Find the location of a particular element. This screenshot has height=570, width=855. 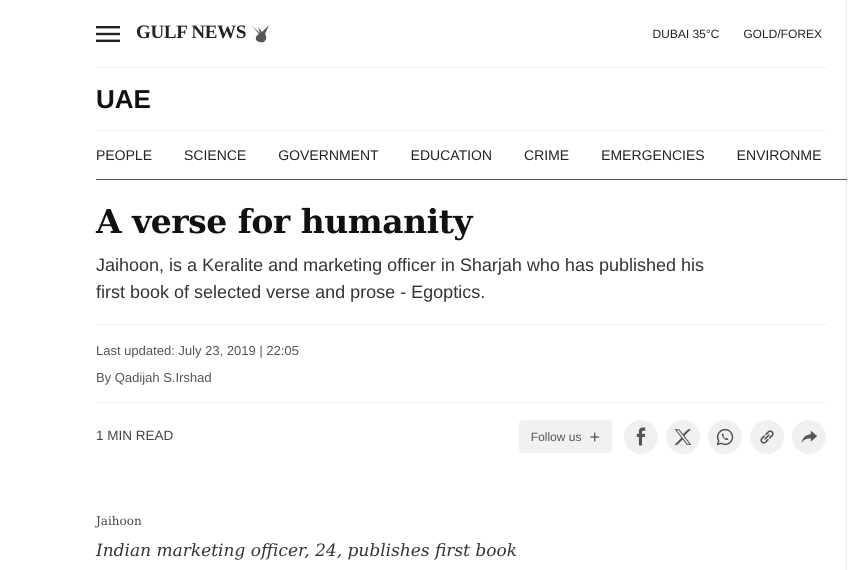

image-credit: Jaihoon is located at coordinates (119, 521).